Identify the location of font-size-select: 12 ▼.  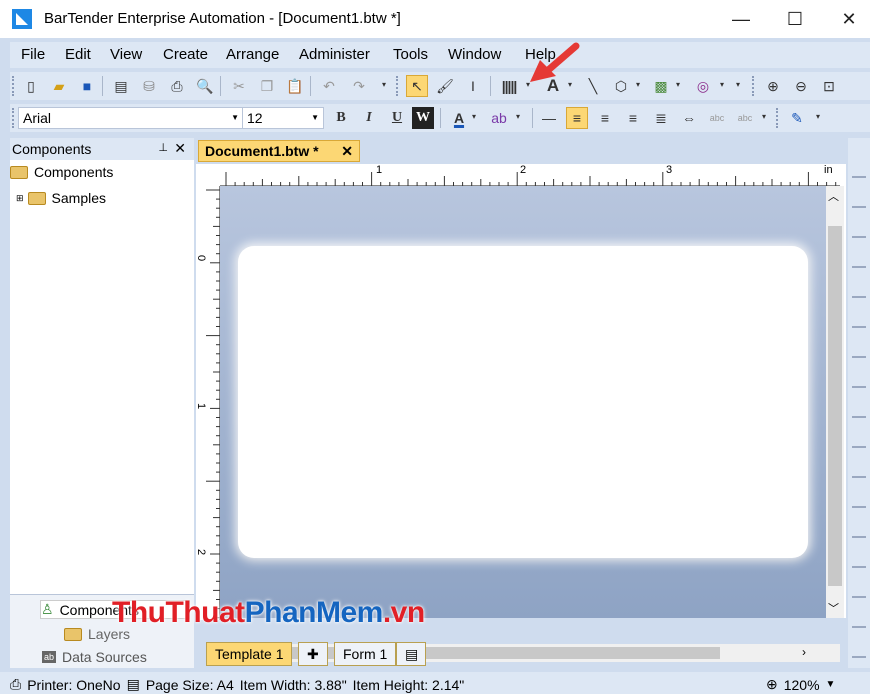
(283, 118).